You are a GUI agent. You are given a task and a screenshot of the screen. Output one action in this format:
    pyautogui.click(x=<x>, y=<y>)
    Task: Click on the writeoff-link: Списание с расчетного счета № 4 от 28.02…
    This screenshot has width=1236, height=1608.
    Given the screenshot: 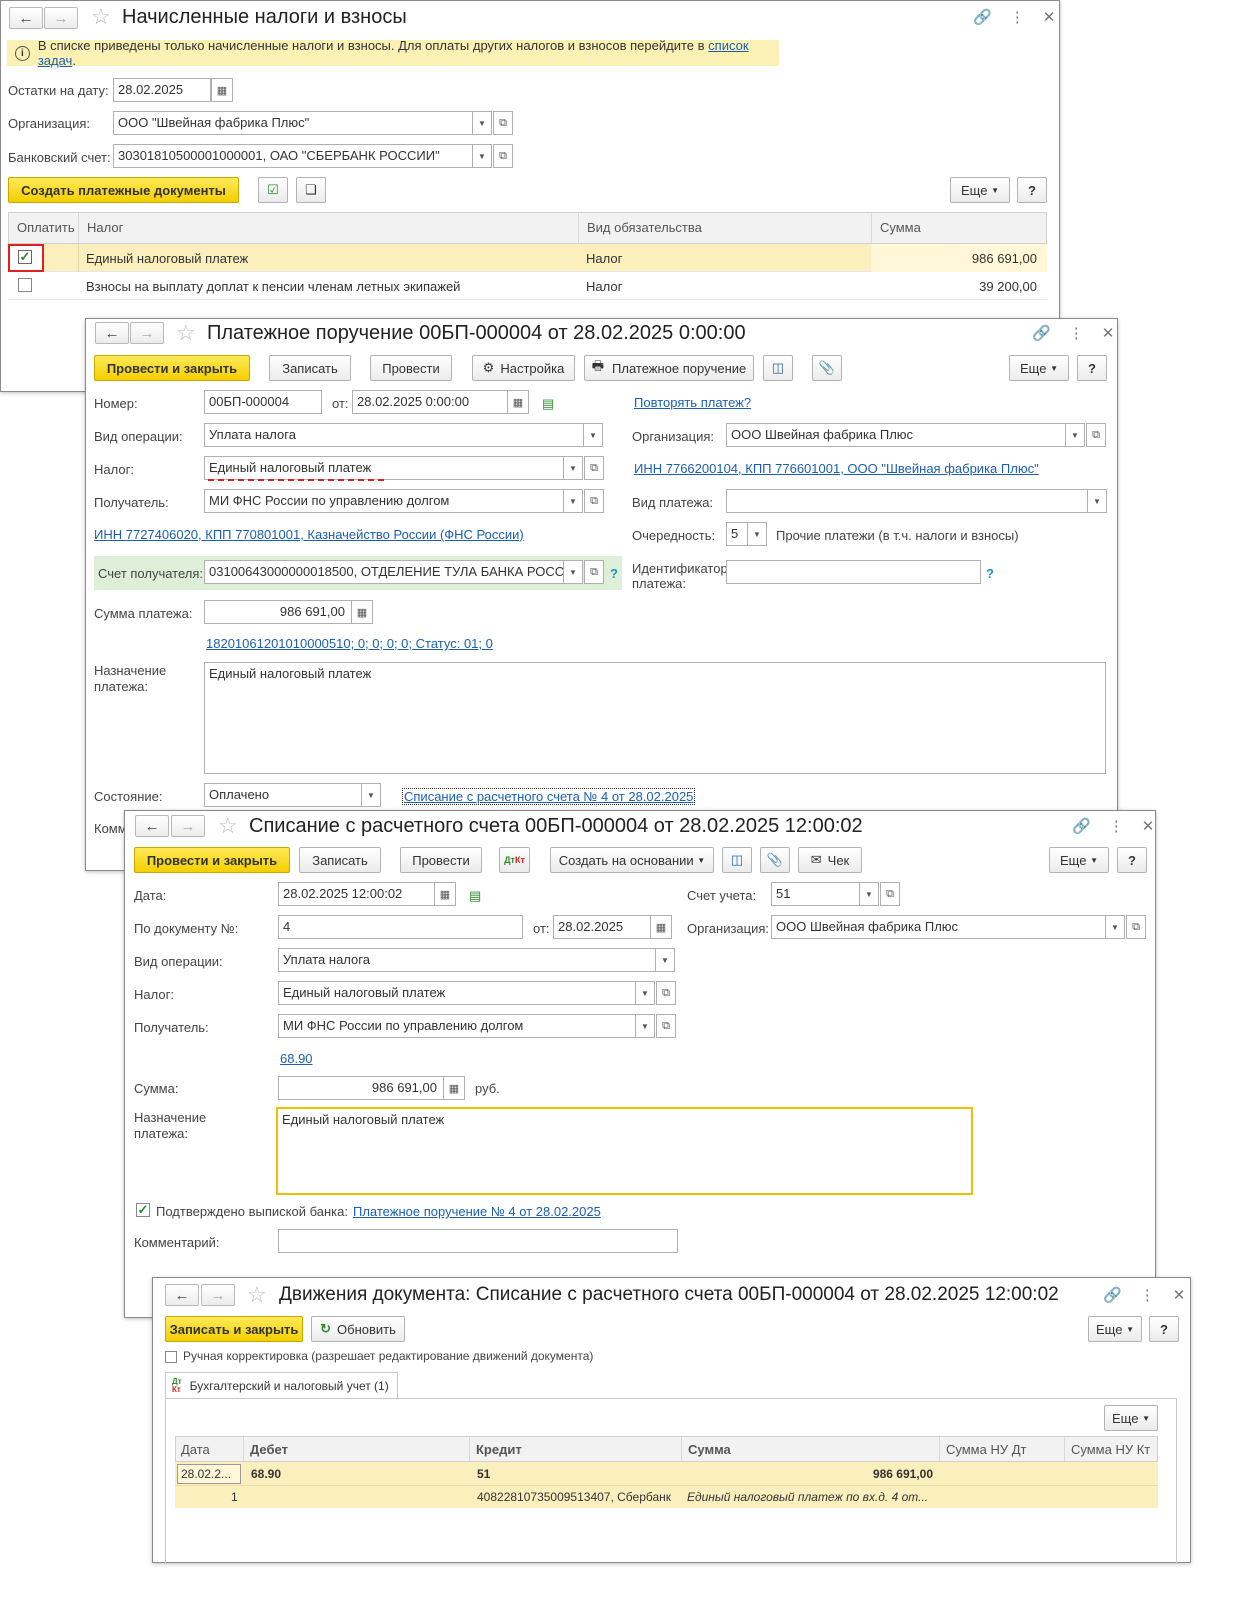 What is the action you would take?
    pyautogui.click(x=549, y=796)
    